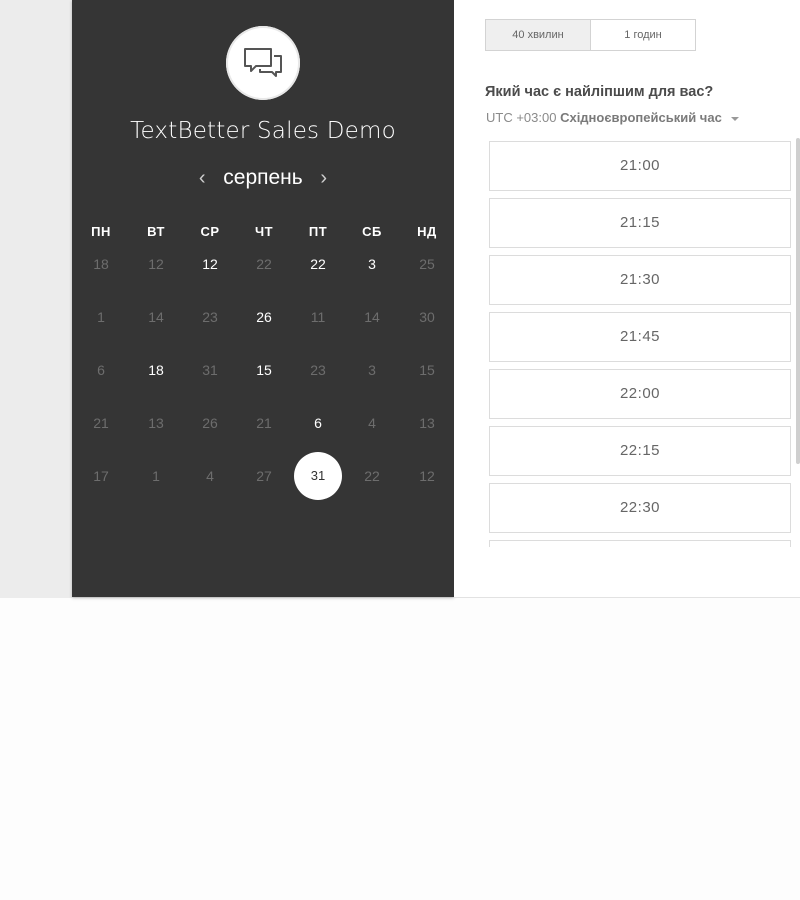 This screenshot has width=800, height=900. Describe the element at coordinates (798, 301) in the screenshot. I see `scrollbar` at that location.